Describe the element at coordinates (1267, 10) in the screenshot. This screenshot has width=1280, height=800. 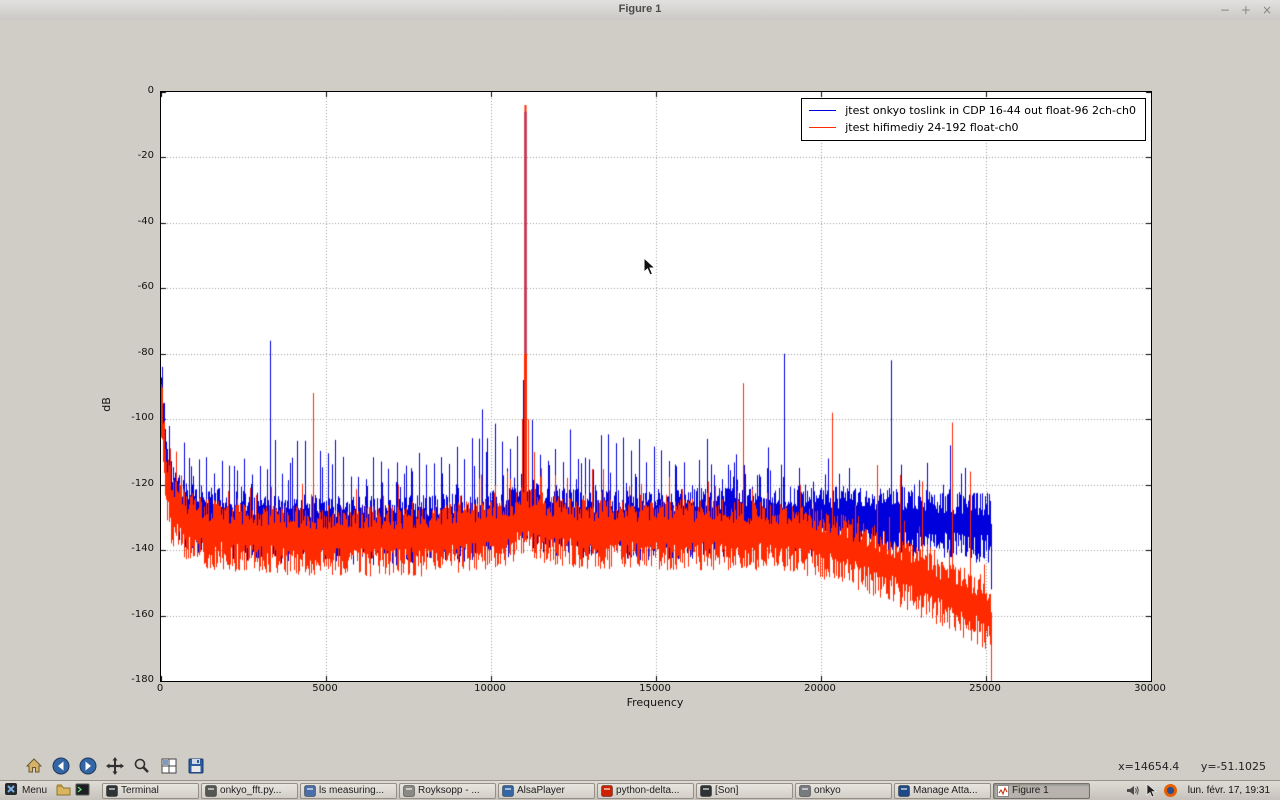
I see `close-button: ×` at that location.